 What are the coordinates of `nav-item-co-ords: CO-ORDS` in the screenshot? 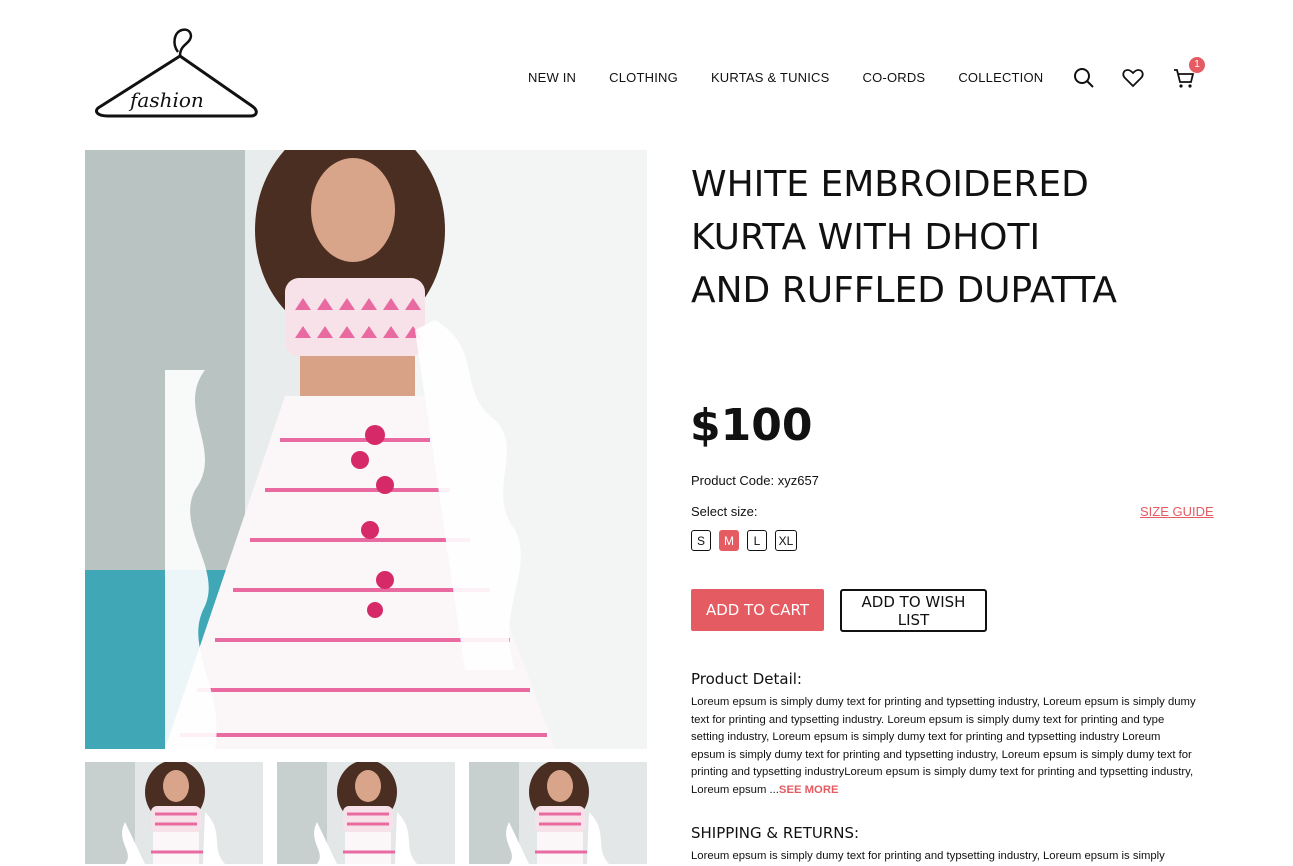 It's located at (894, 77).